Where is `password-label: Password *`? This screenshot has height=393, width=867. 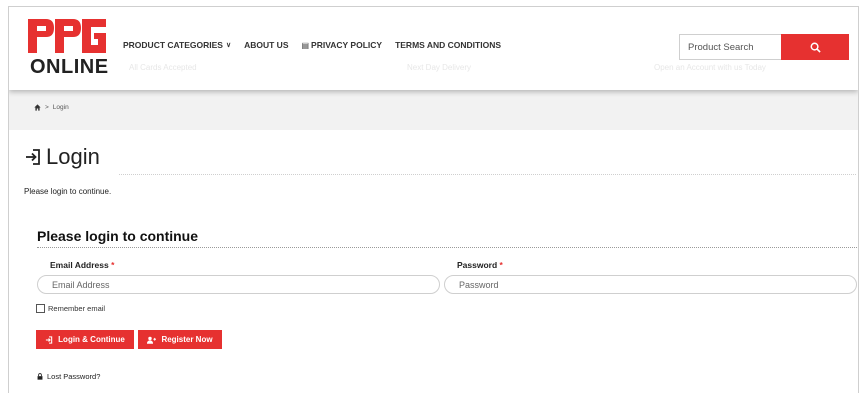
password-label: Password * is located at coordinates (480, 265).